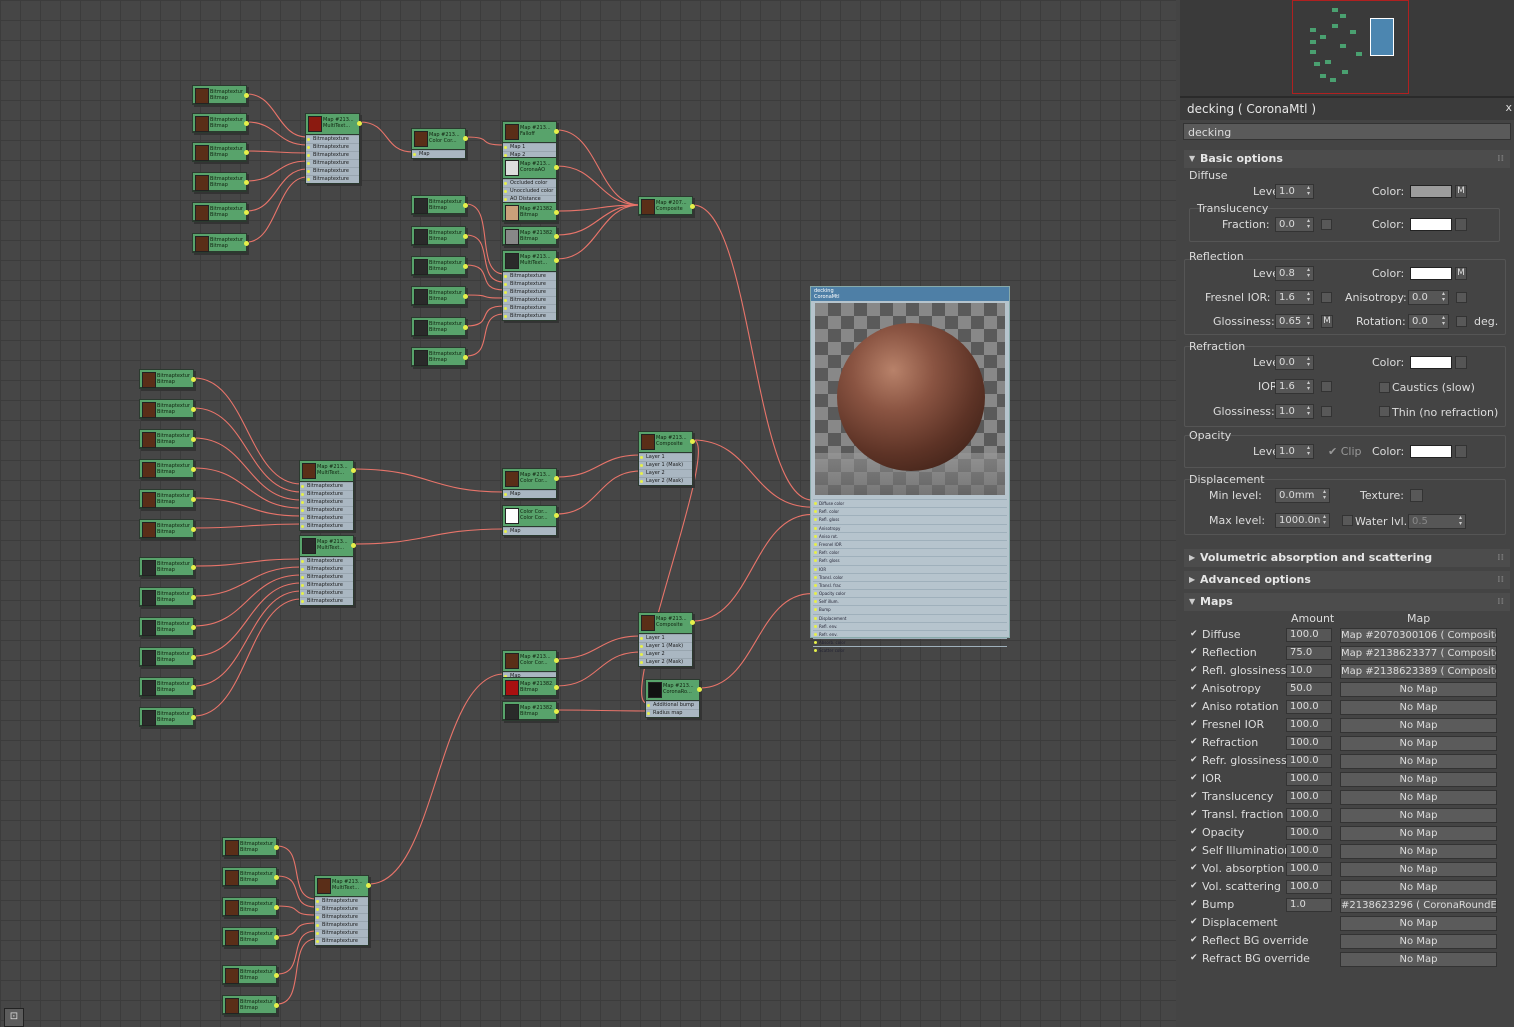 This screenshot has height=1027, width=1514. Describe the element at coordinates (1461, 362) in the screenshot. I see `refr-map-button` at that location.